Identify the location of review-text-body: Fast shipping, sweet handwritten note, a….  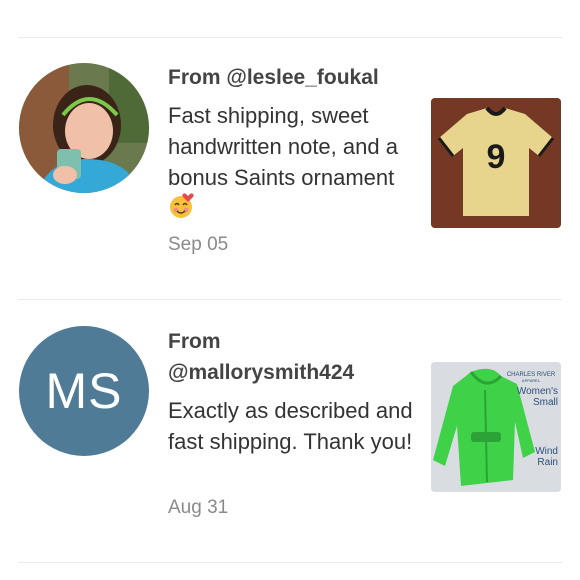
(283, 146).